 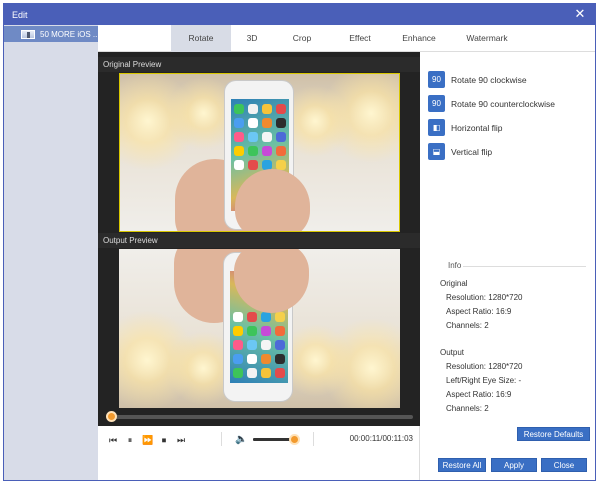 What do you see at coordinates (452, 352) in the screenshot?
I see `output-heading: Output` at bounding box center [452, 352].